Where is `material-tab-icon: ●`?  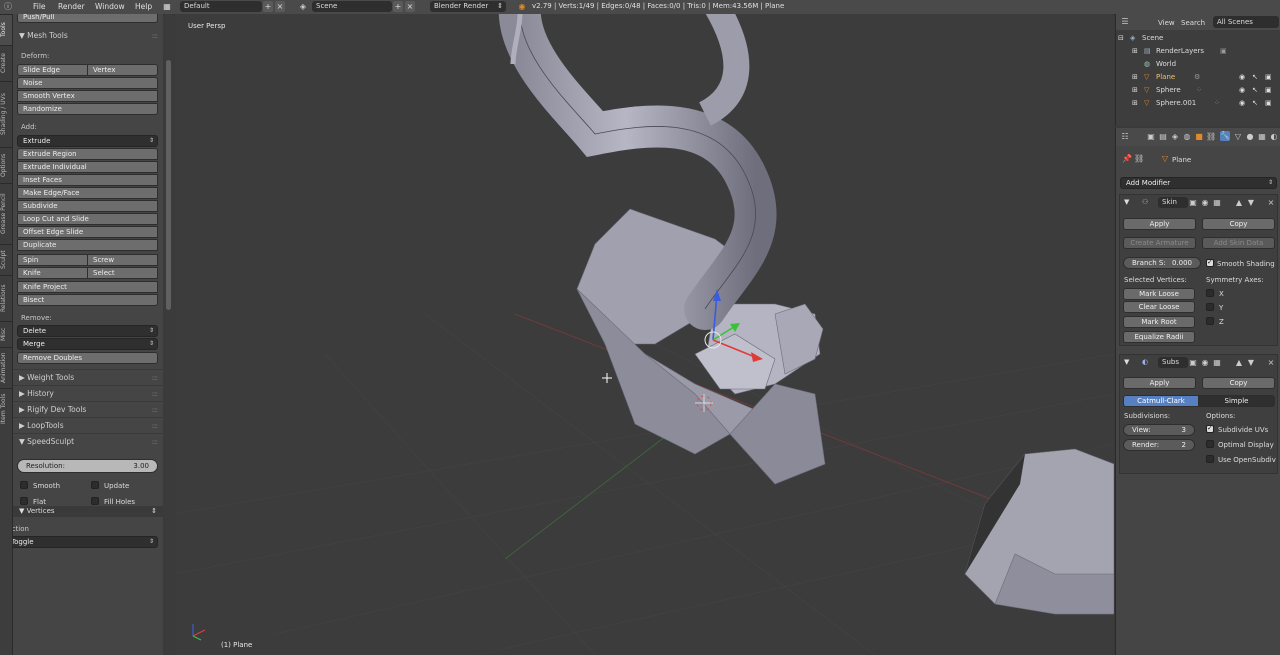 material-tab-icon: ● is located at coordinates (1250, 137).